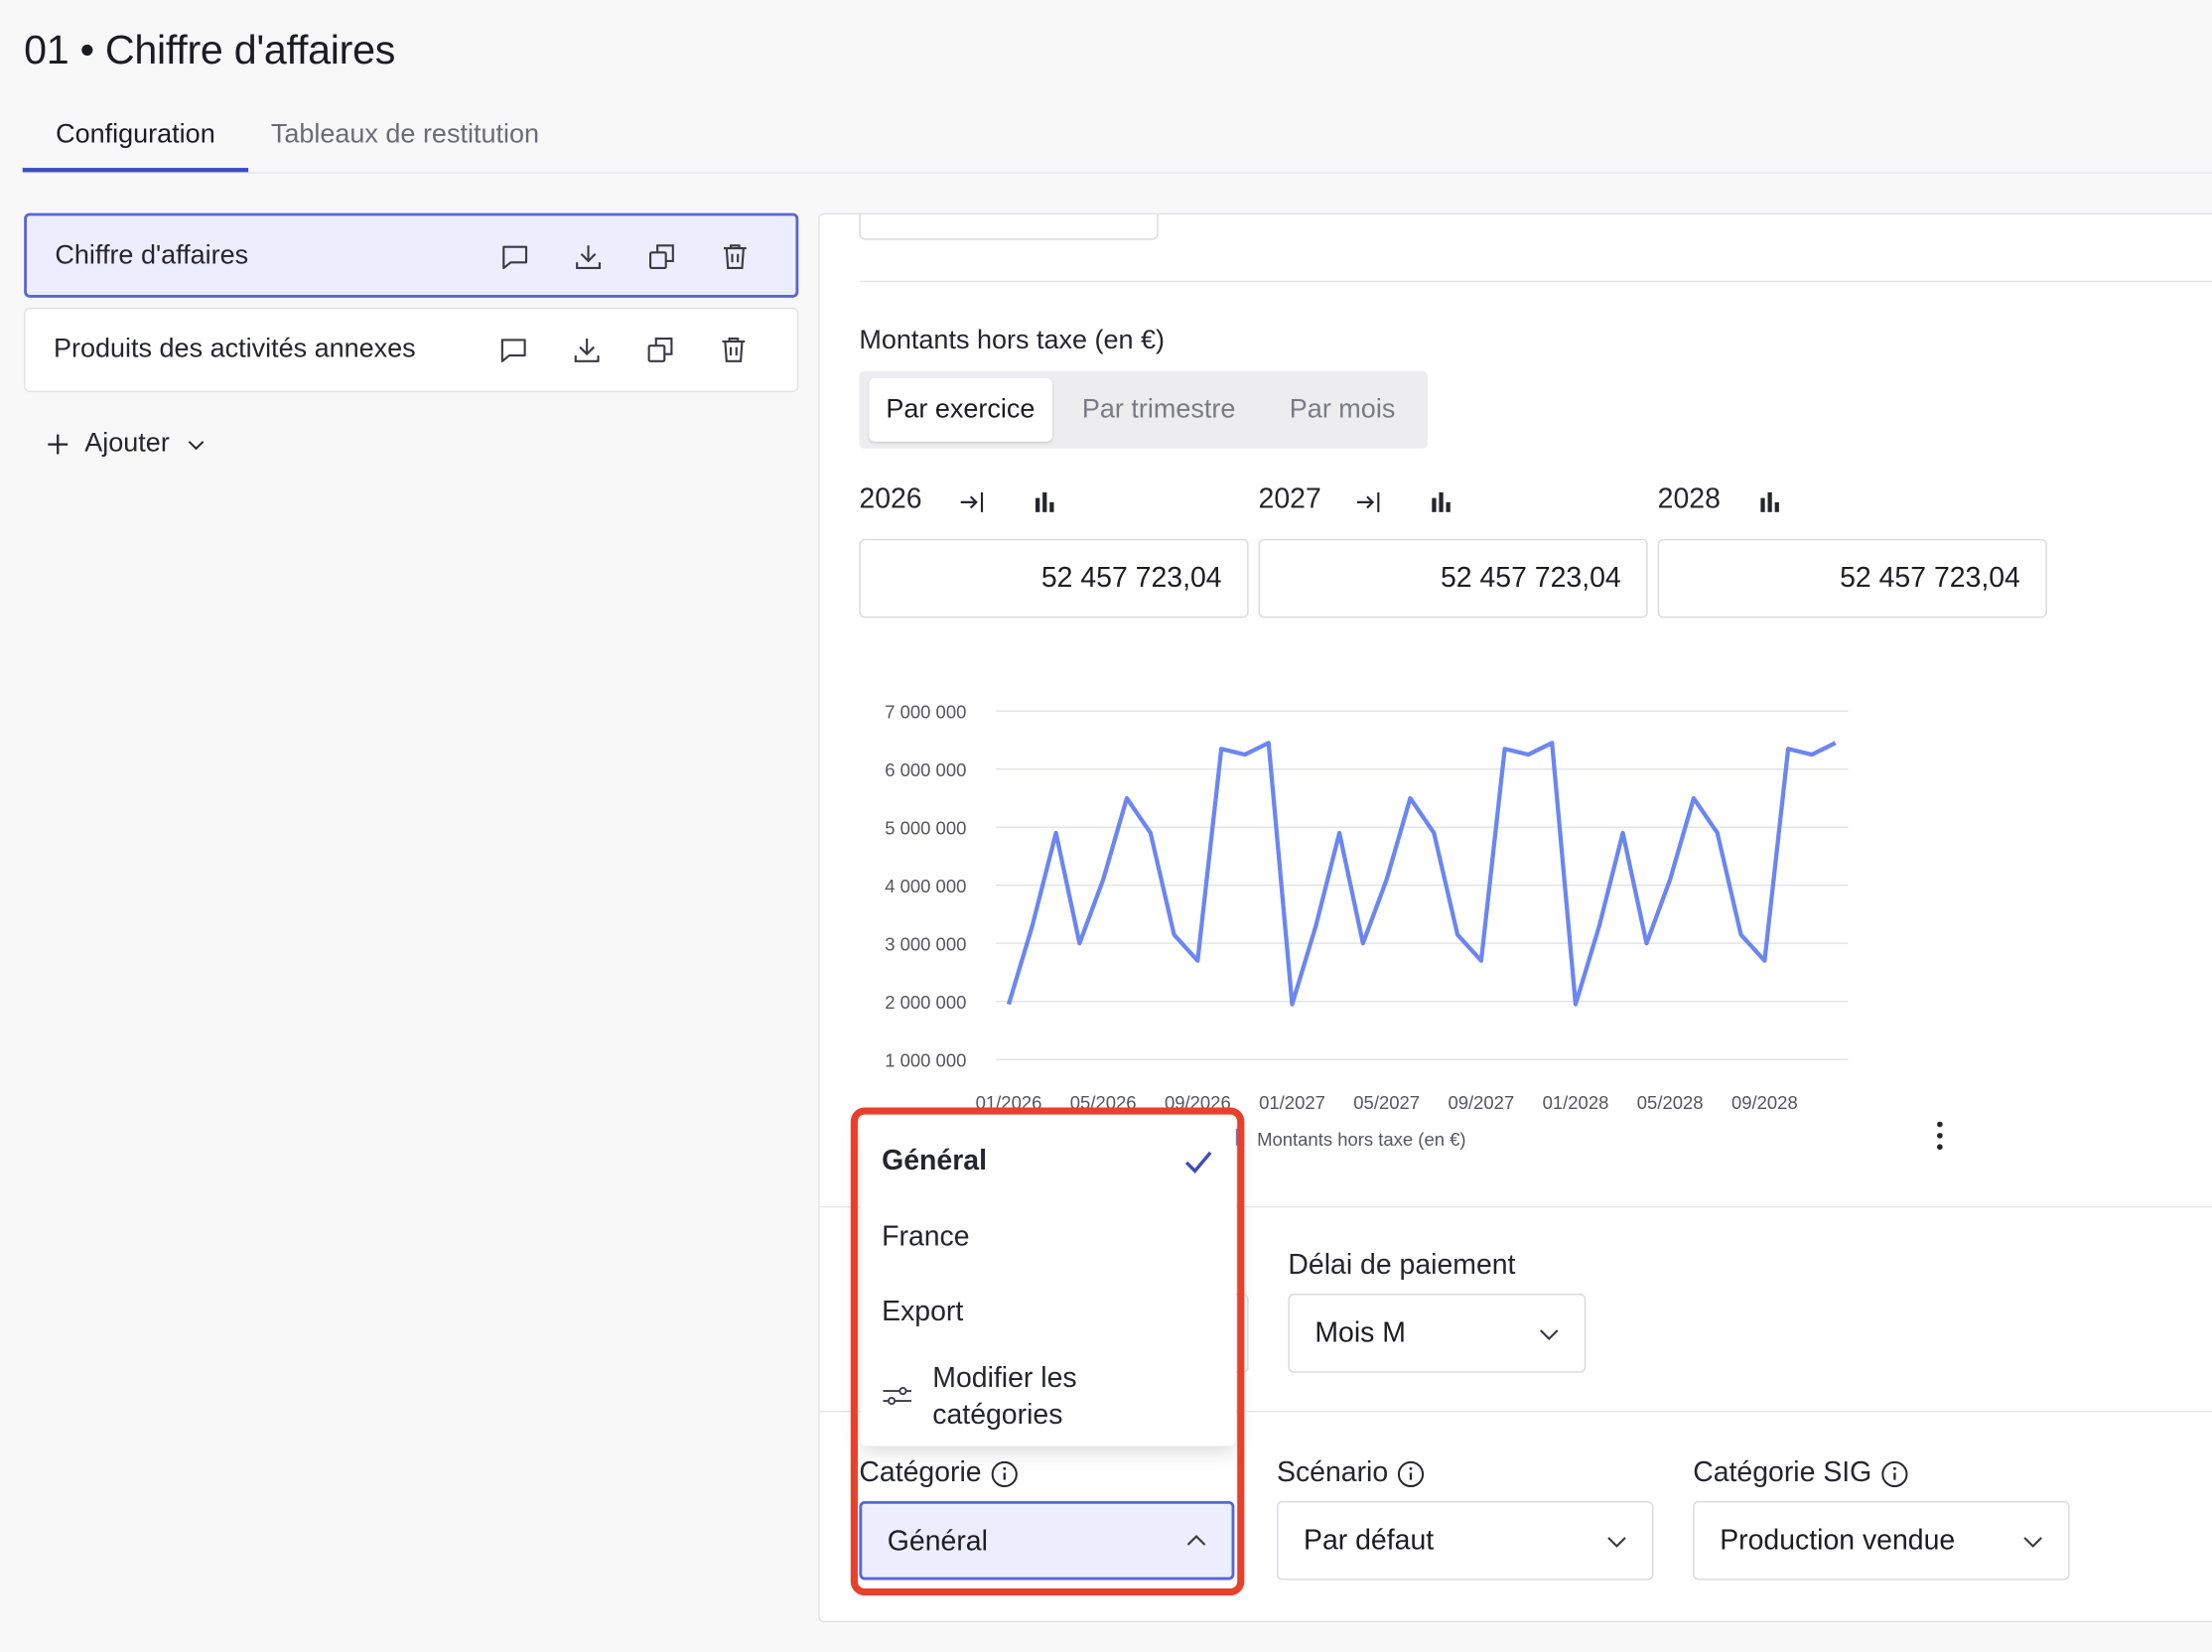 The height and width of the screenshot is (1652, 2212). What do you see at coordinates (1800, 1473) in the screenshot?
I see `sig-category-label: Catégorie SIG` at bounding box center [1800, 1473].